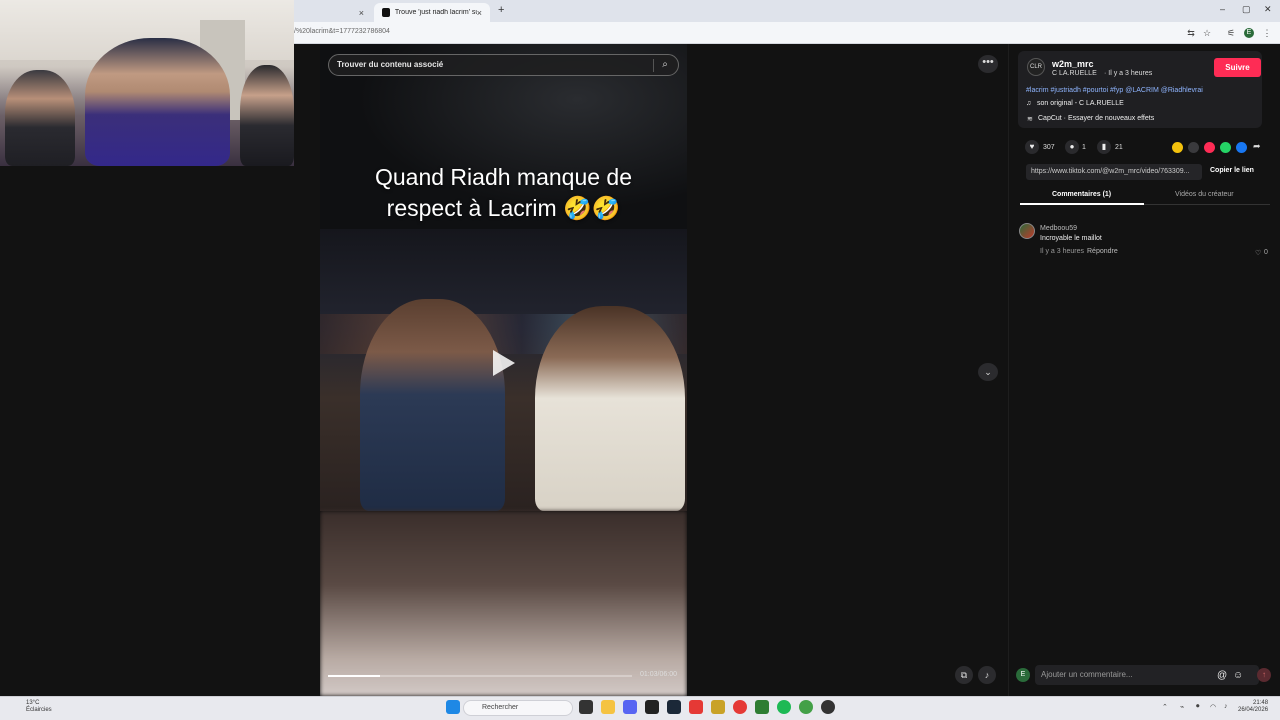  I want to click on network-icon: ⌁, so click(1182, 707).